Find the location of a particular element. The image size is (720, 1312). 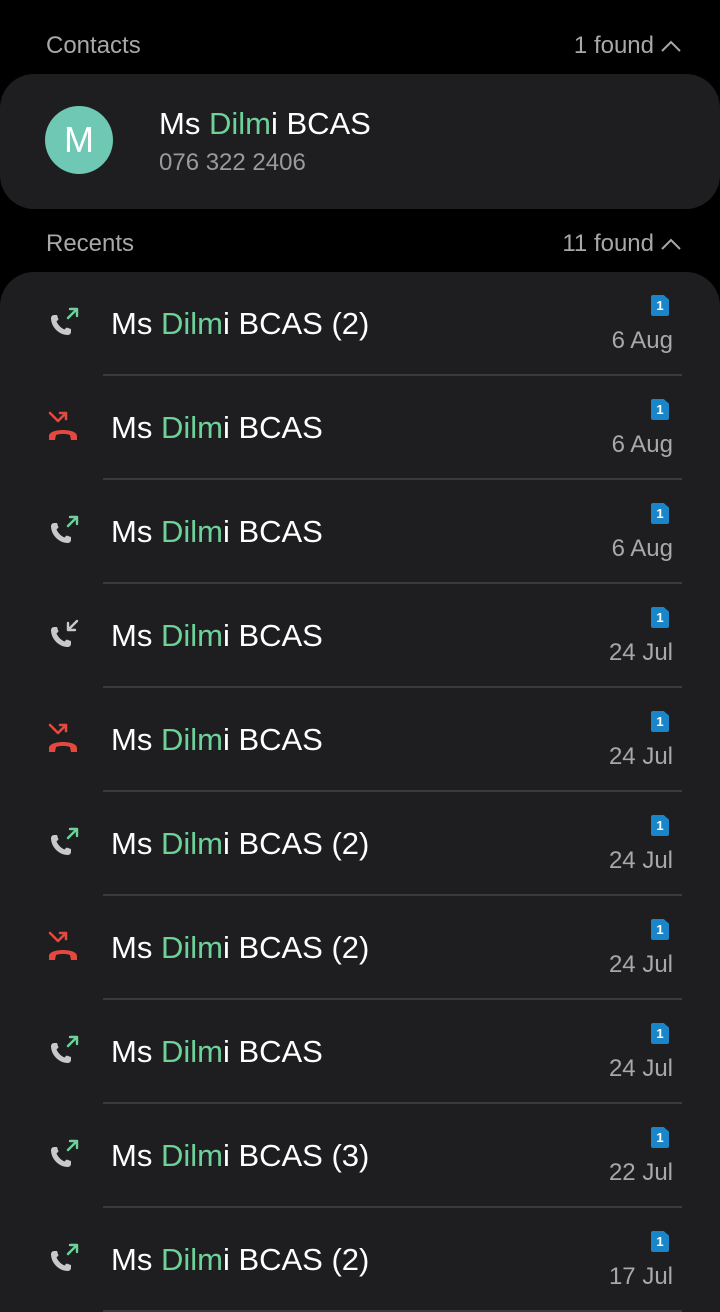

incoming-call-icon is located at coordinates (65, 633).